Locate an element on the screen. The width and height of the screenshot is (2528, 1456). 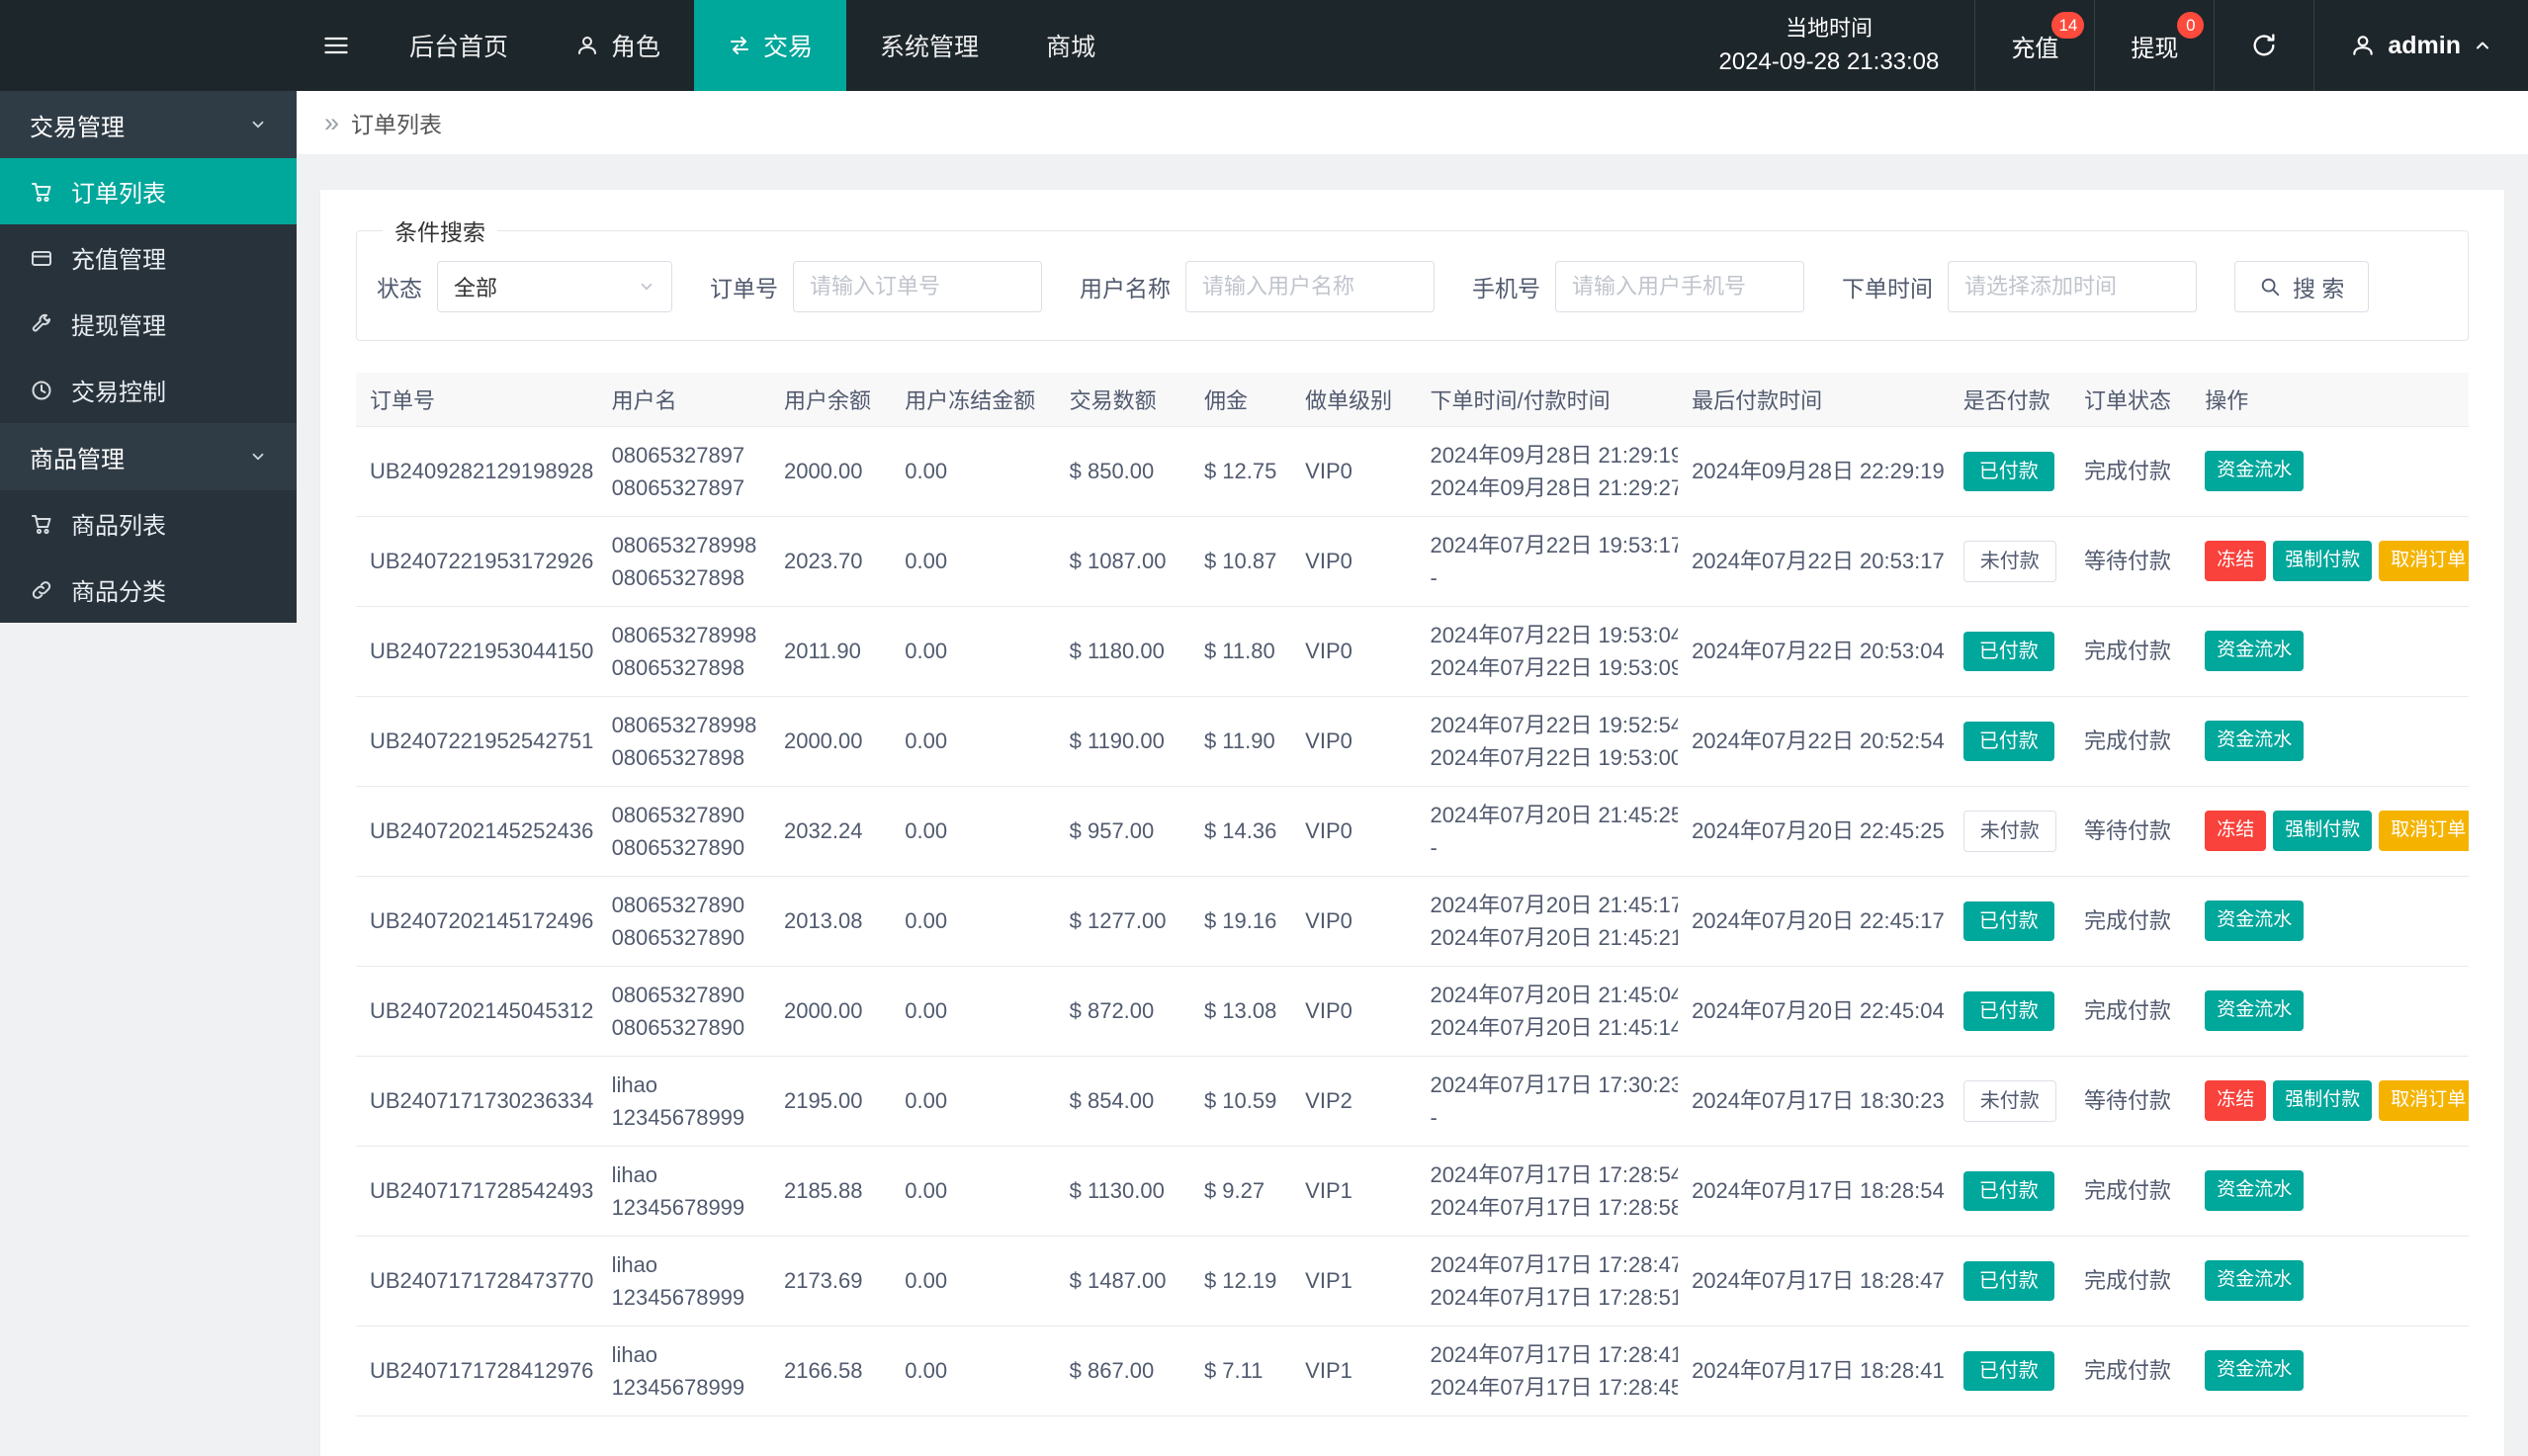
navbar-left: 后台首页 角色 交易 系统管理 商城 is located at coordinates (564, 45).